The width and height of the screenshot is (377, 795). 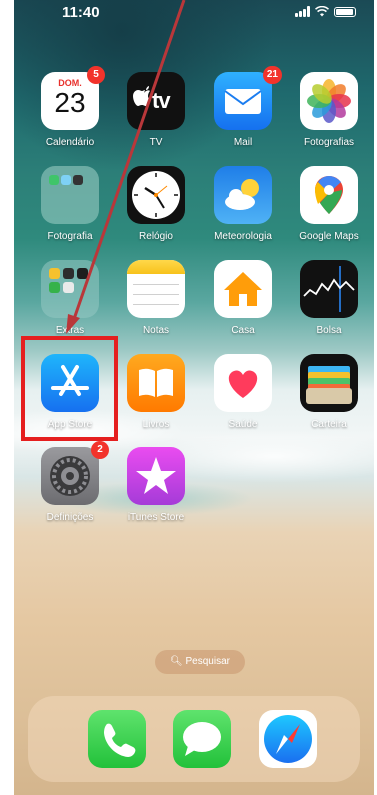 I want to click on badge: 21, so click(x=272, y=75).